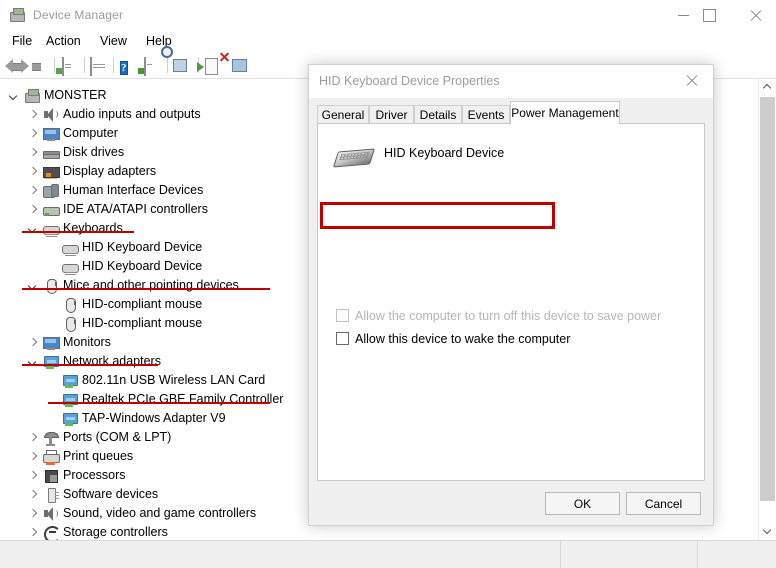 The width and height of the screenshot is (776, 568). I want to click on tree-item-label: Audio inputs and outputs, so click(132, 114).